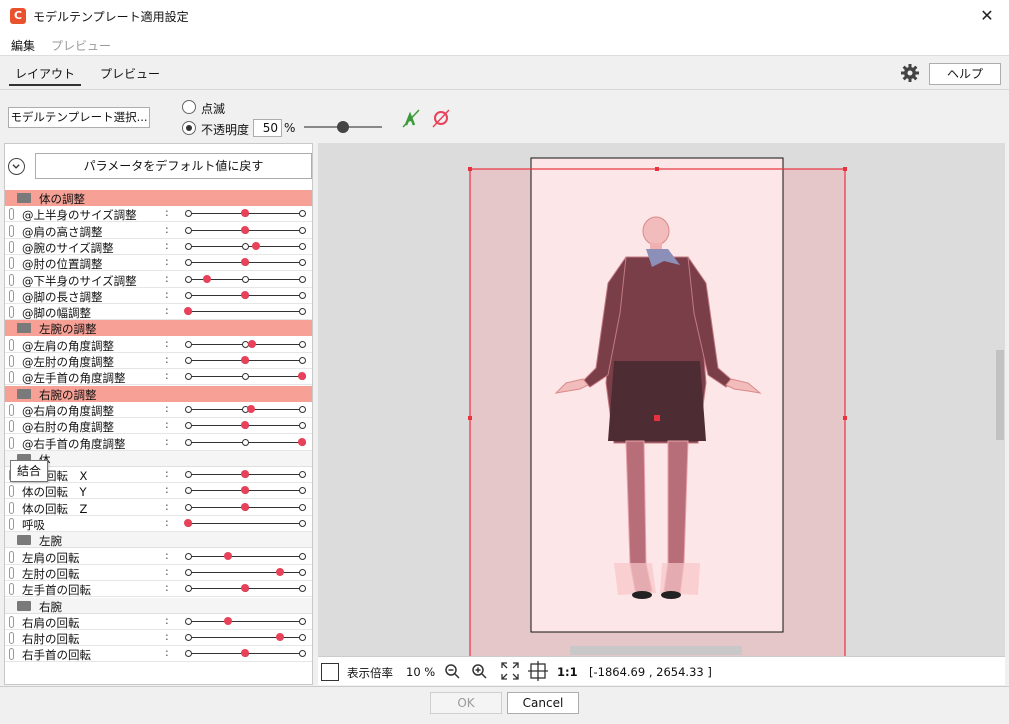  I want to click on reset-parameters-button: パラメータをデフォルト値に戻す, so click(173, 166).